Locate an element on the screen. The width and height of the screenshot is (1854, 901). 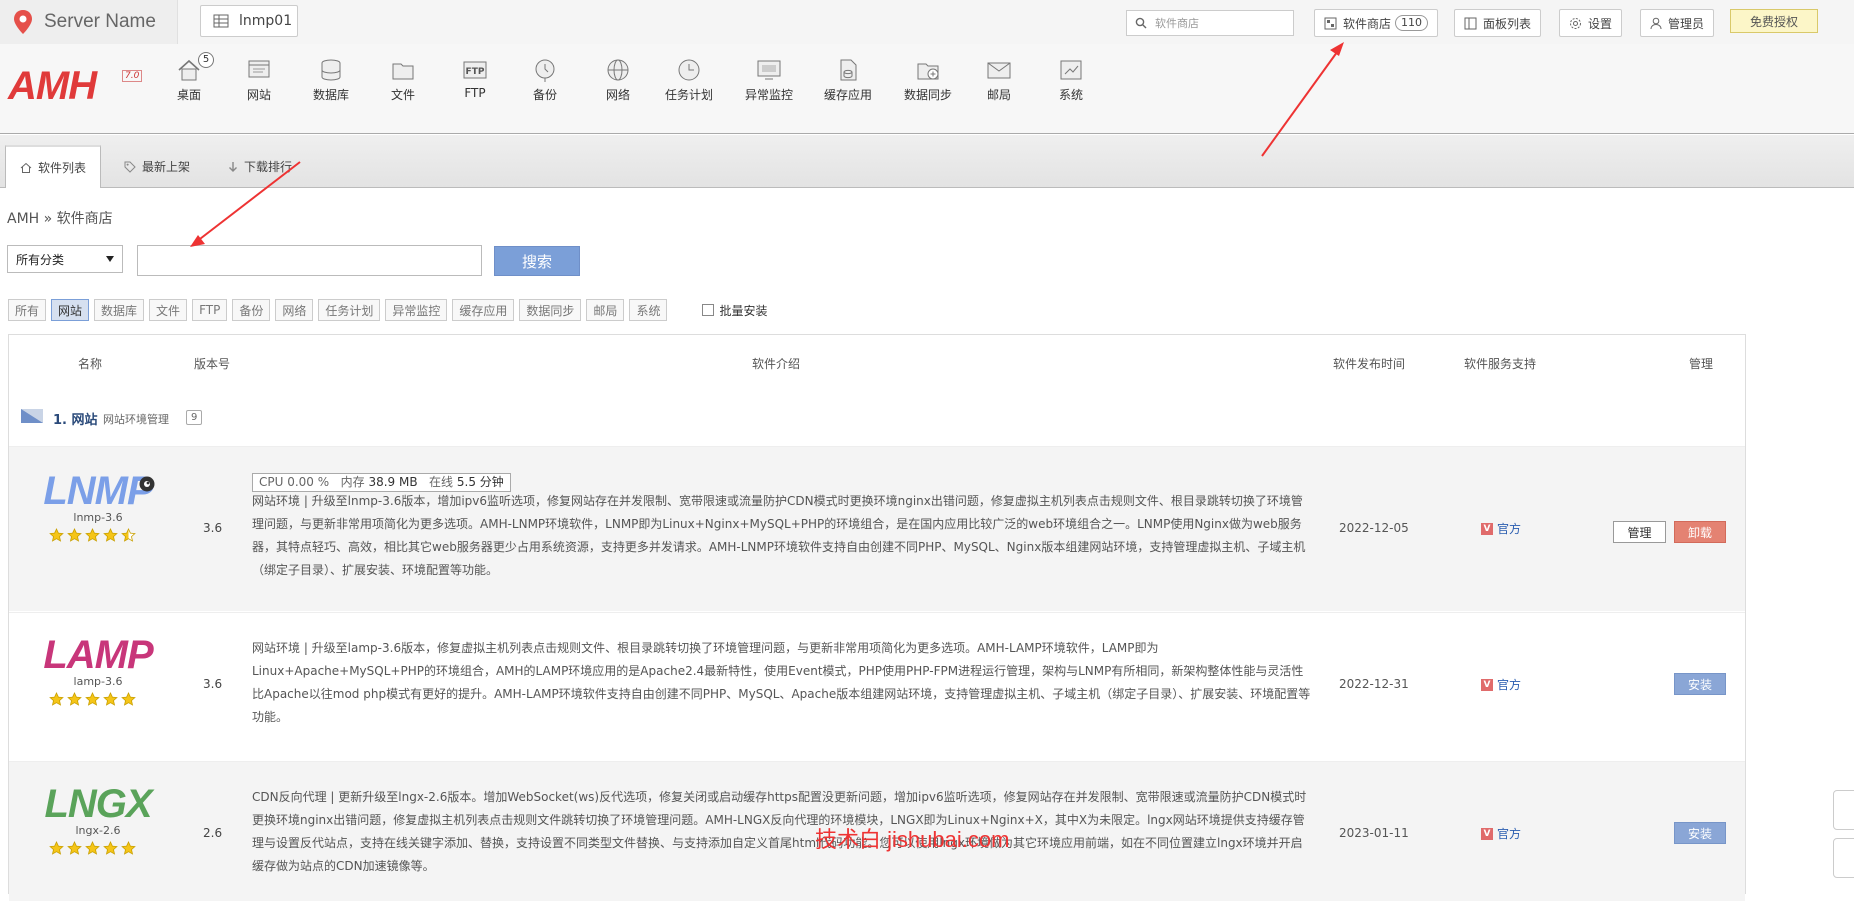
panel-list-label: 面板列表 is located at coordinates (1507, 23).